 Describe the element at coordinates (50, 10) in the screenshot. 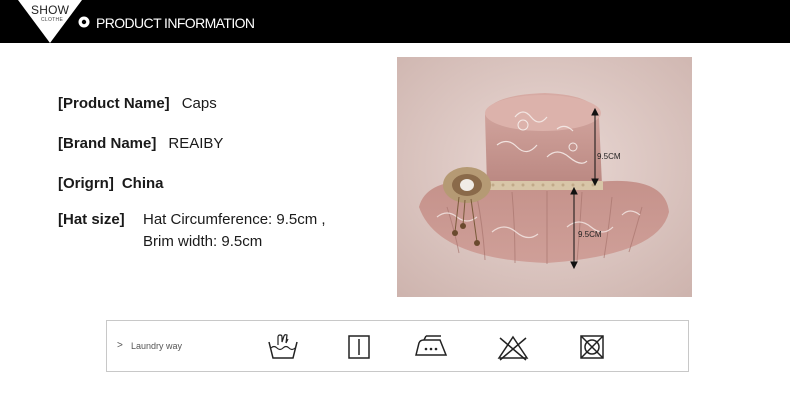

I see `show-text: SHOW` at that location.